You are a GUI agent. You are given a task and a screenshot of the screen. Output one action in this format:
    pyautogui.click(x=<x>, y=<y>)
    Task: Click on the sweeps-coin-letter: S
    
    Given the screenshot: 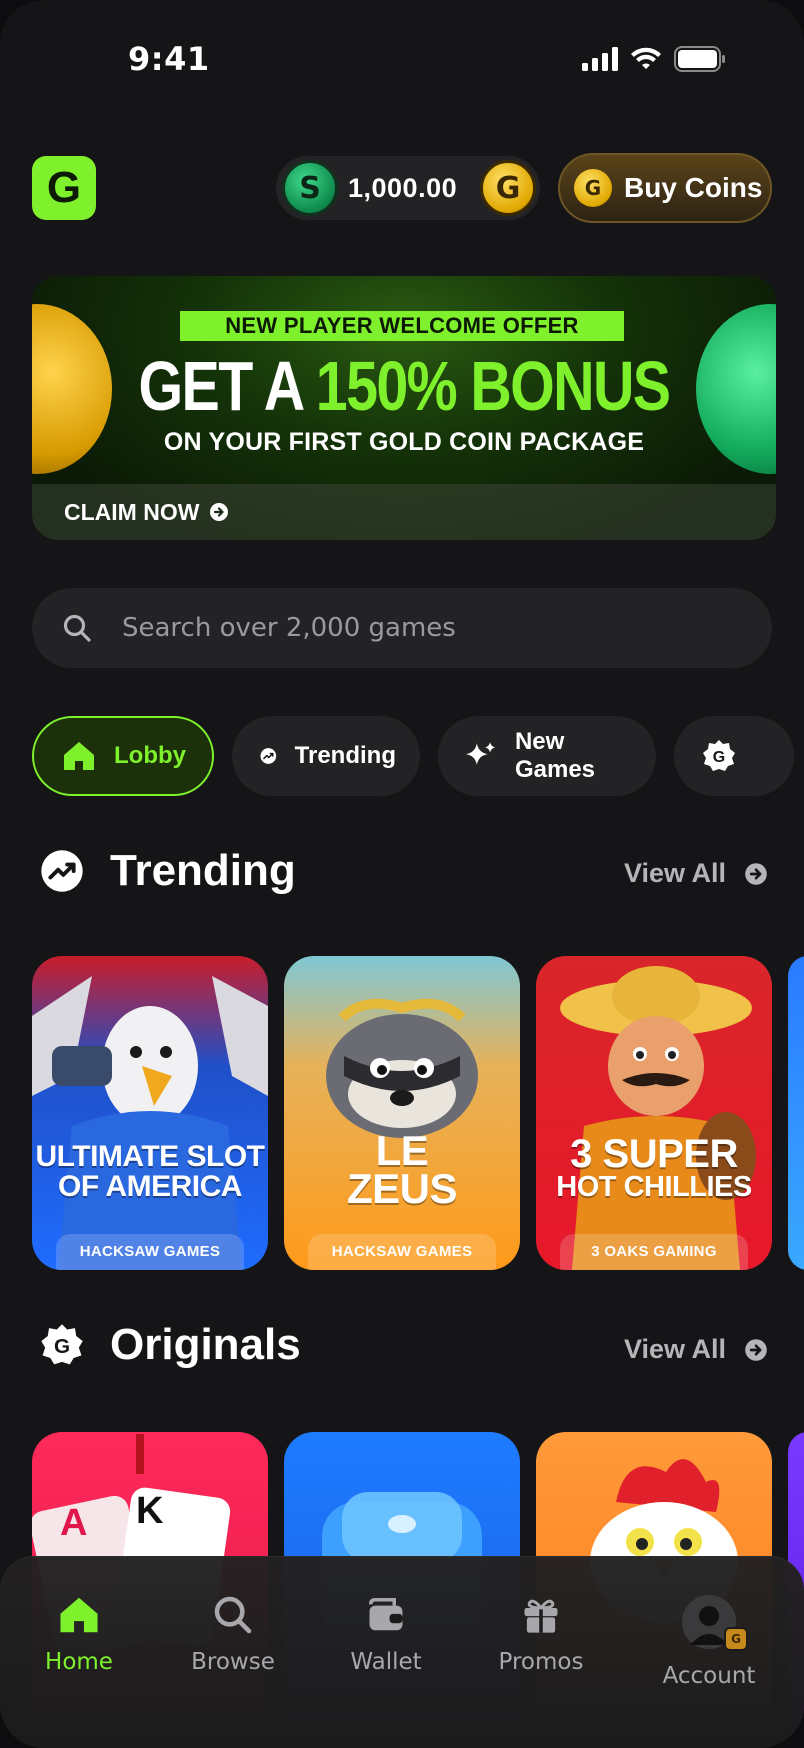 What is the action you would take?
    pyautogui.click(x=310, y=188)
    